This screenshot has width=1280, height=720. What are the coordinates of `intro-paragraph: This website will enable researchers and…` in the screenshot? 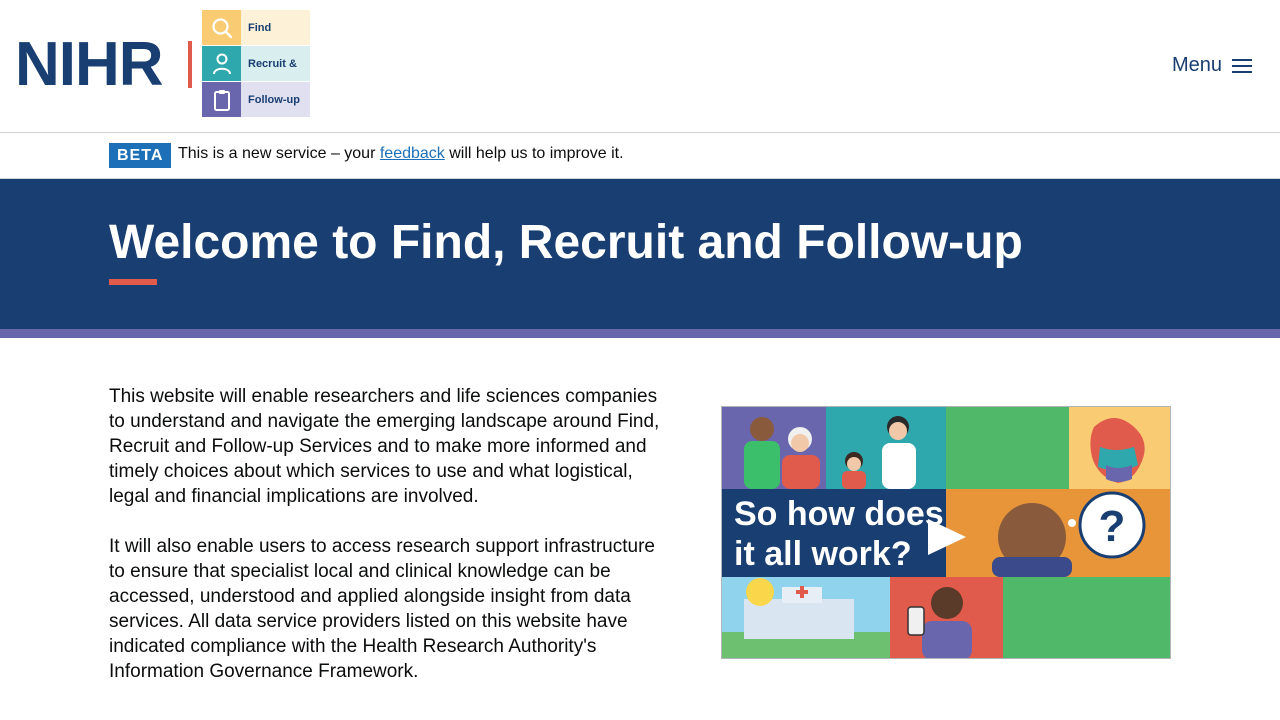 It's located at (384, 446).